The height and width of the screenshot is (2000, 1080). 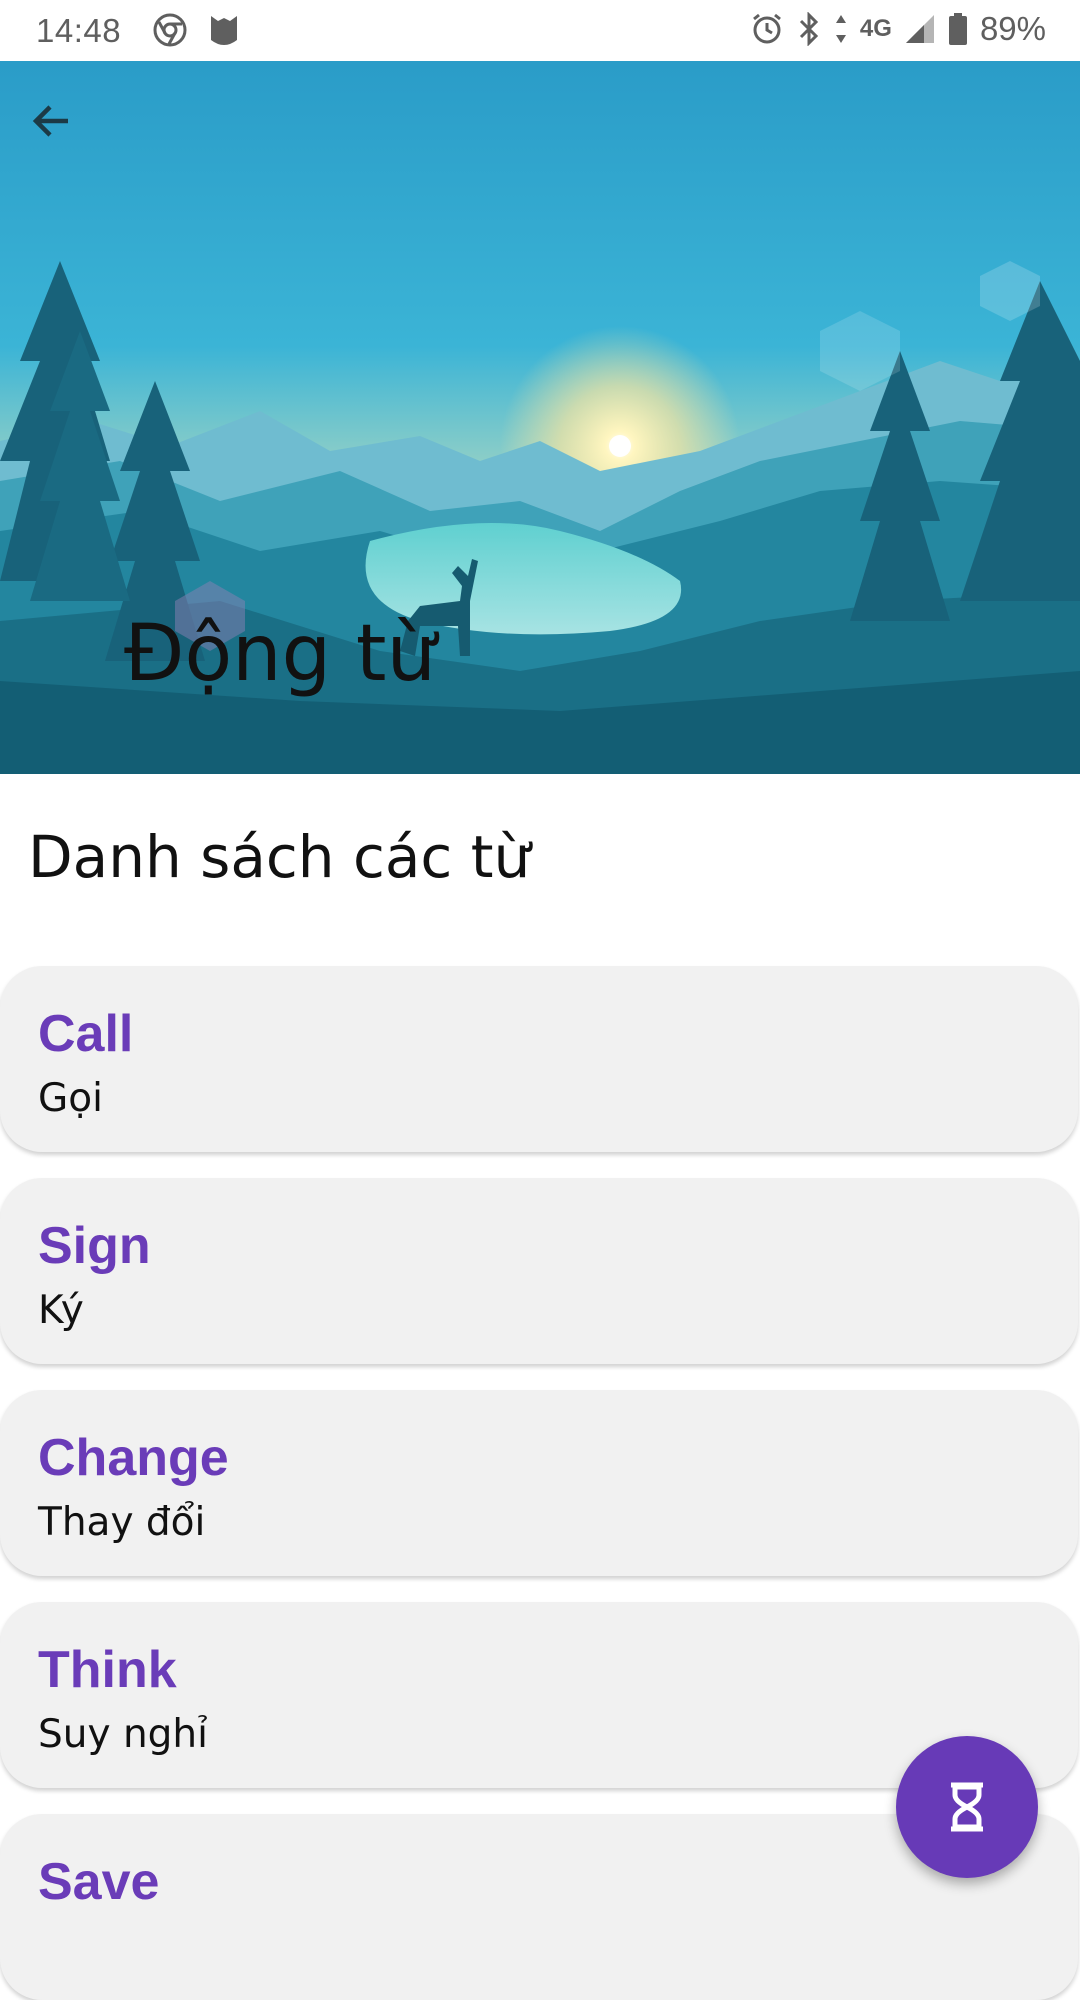 I want to click on status-time: 14:48, so click(x=79, y=30).